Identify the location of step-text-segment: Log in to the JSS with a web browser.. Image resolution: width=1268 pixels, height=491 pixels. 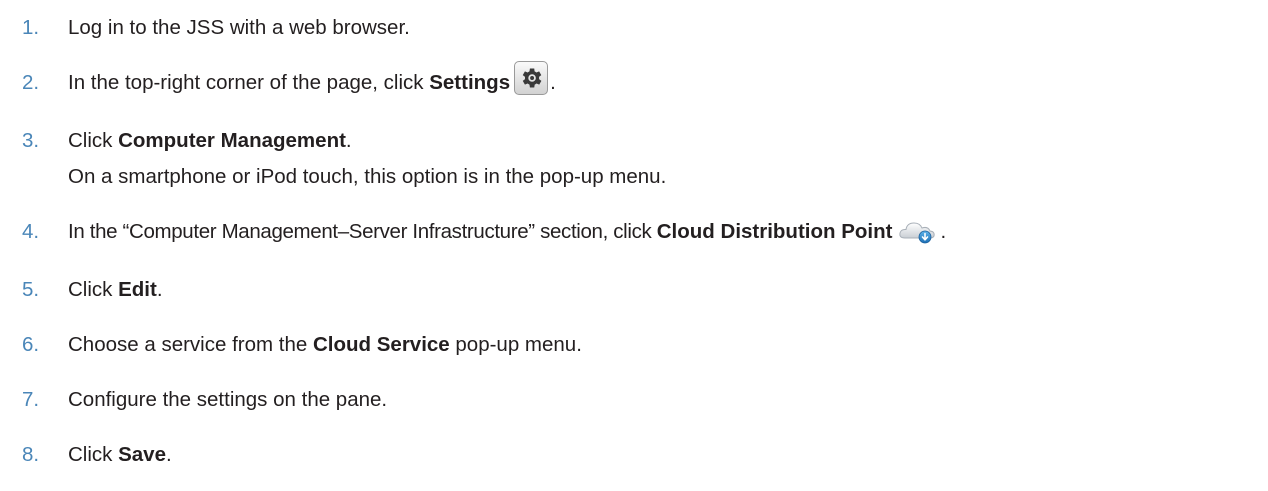
(239, 27).